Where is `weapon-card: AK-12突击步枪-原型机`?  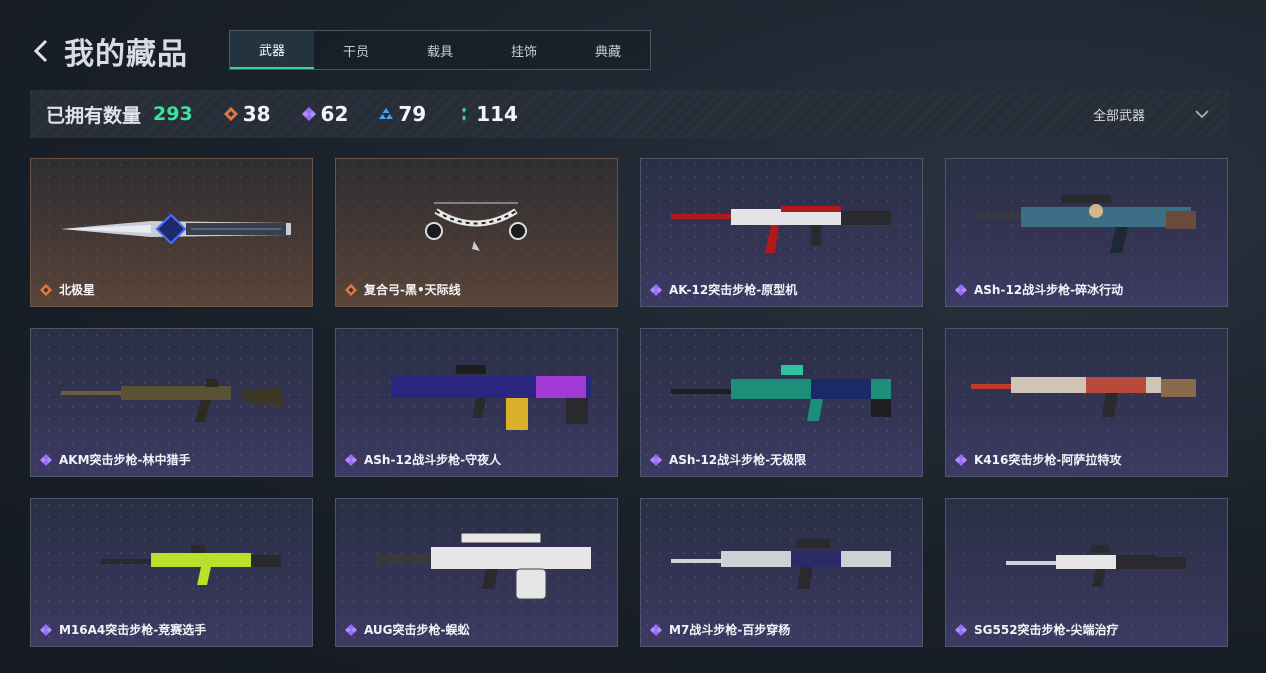
weapon-card: AK-12突击步枪-原型机 is located at coordinates (781, 232).